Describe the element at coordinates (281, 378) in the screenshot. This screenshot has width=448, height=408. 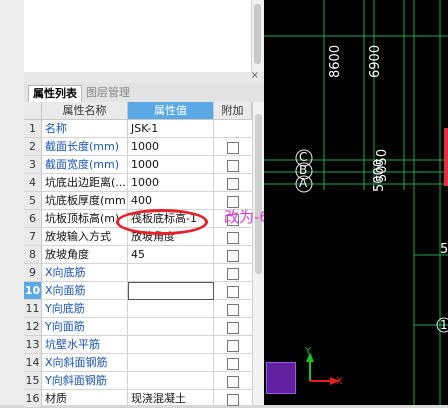
I see `view-cube-block` at that location.